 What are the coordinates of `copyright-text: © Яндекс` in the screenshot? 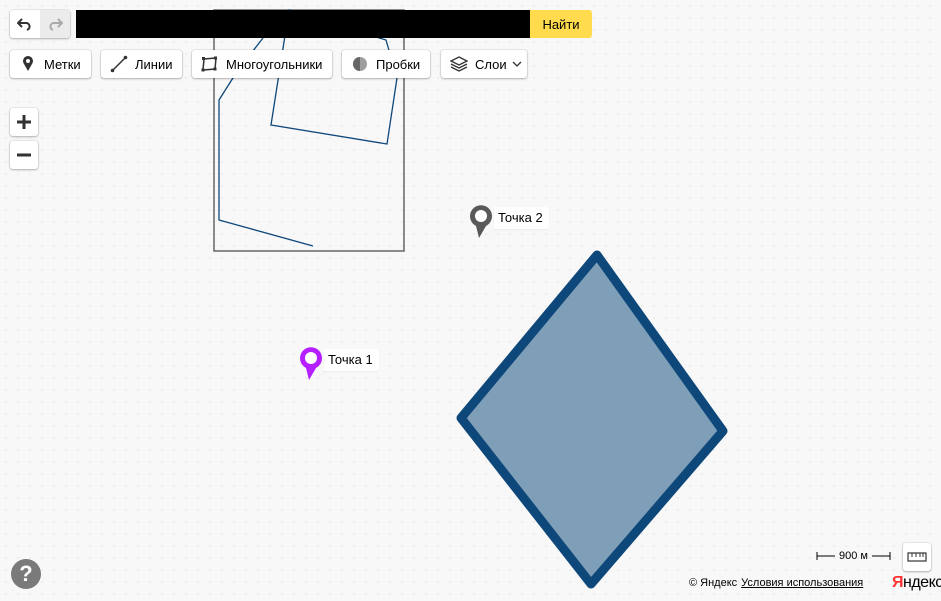 It's located at (713, 583).